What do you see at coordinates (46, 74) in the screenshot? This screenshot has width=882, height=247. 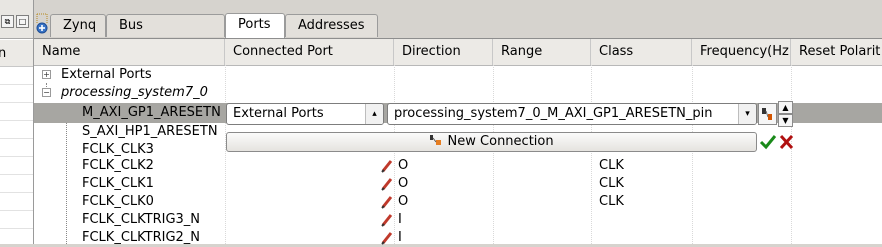 I see `expand-icon: +` at bounding box center [46, 74].